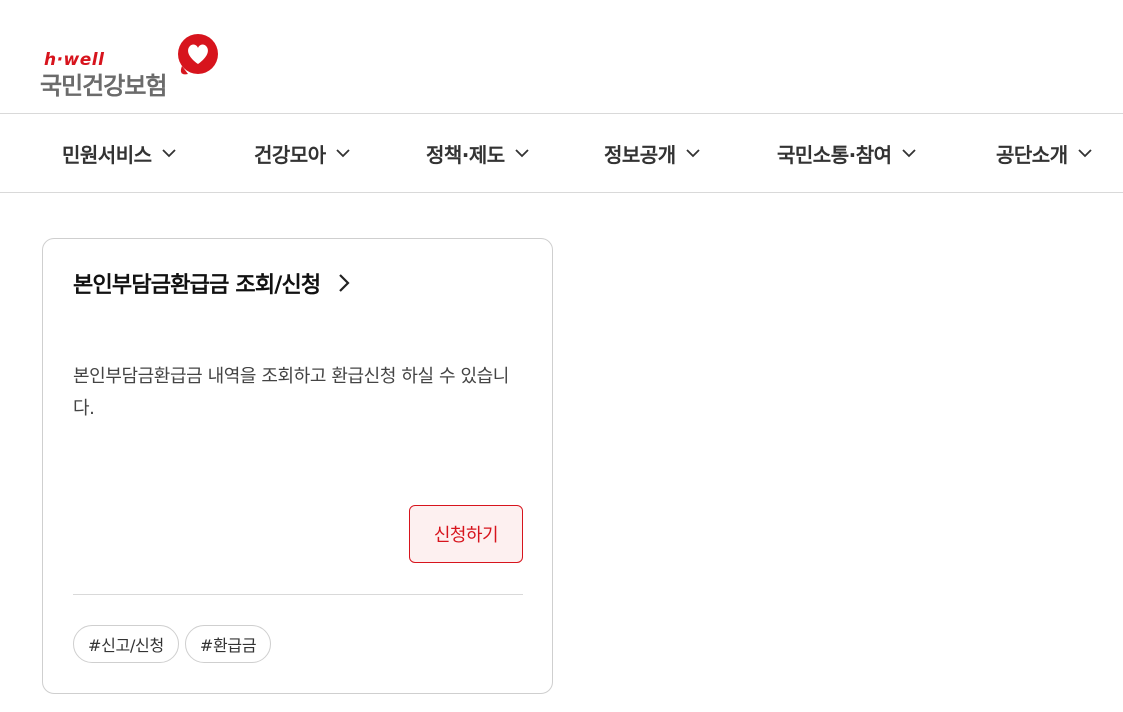 This screenshot has height=712, width=1123. What do you see at coordinates (465, 154) in the screenshot?
I see `nav-item-label: 정책·제도` at bounding box center [465, 154].